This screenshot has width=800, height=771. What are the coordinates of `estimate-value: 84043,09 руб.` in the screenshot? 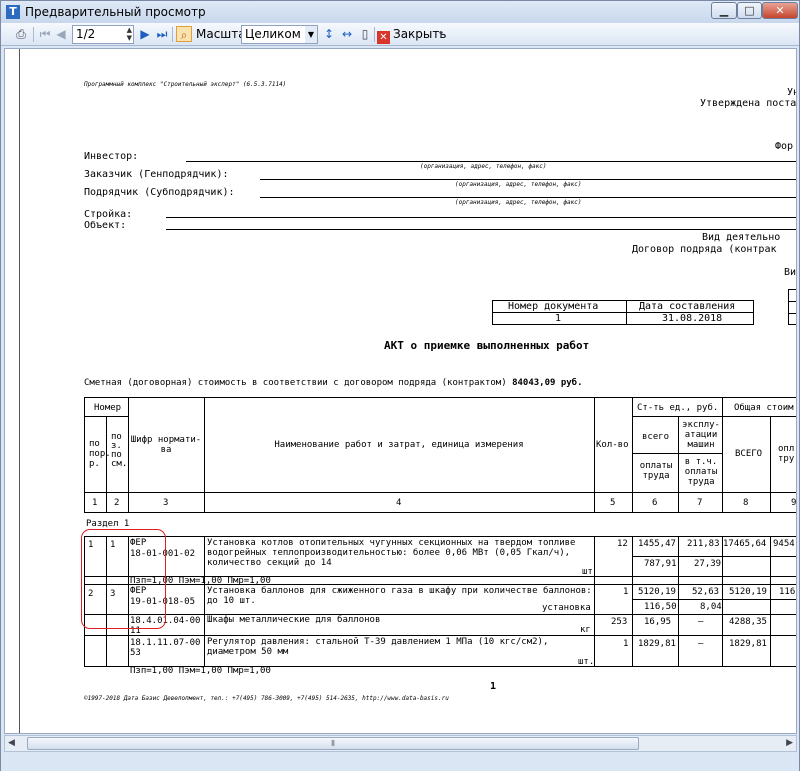 It's located at (547, 383).